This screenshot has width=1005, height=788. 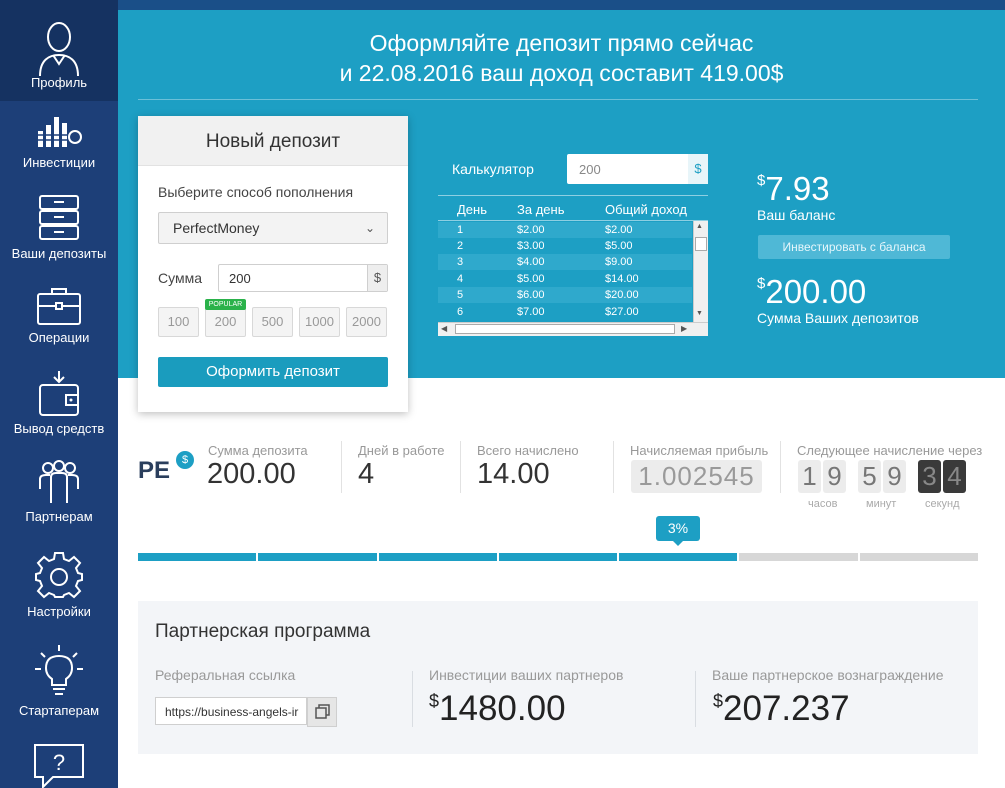 I want to click on briefcase-icon, so click(x=59, y=306).